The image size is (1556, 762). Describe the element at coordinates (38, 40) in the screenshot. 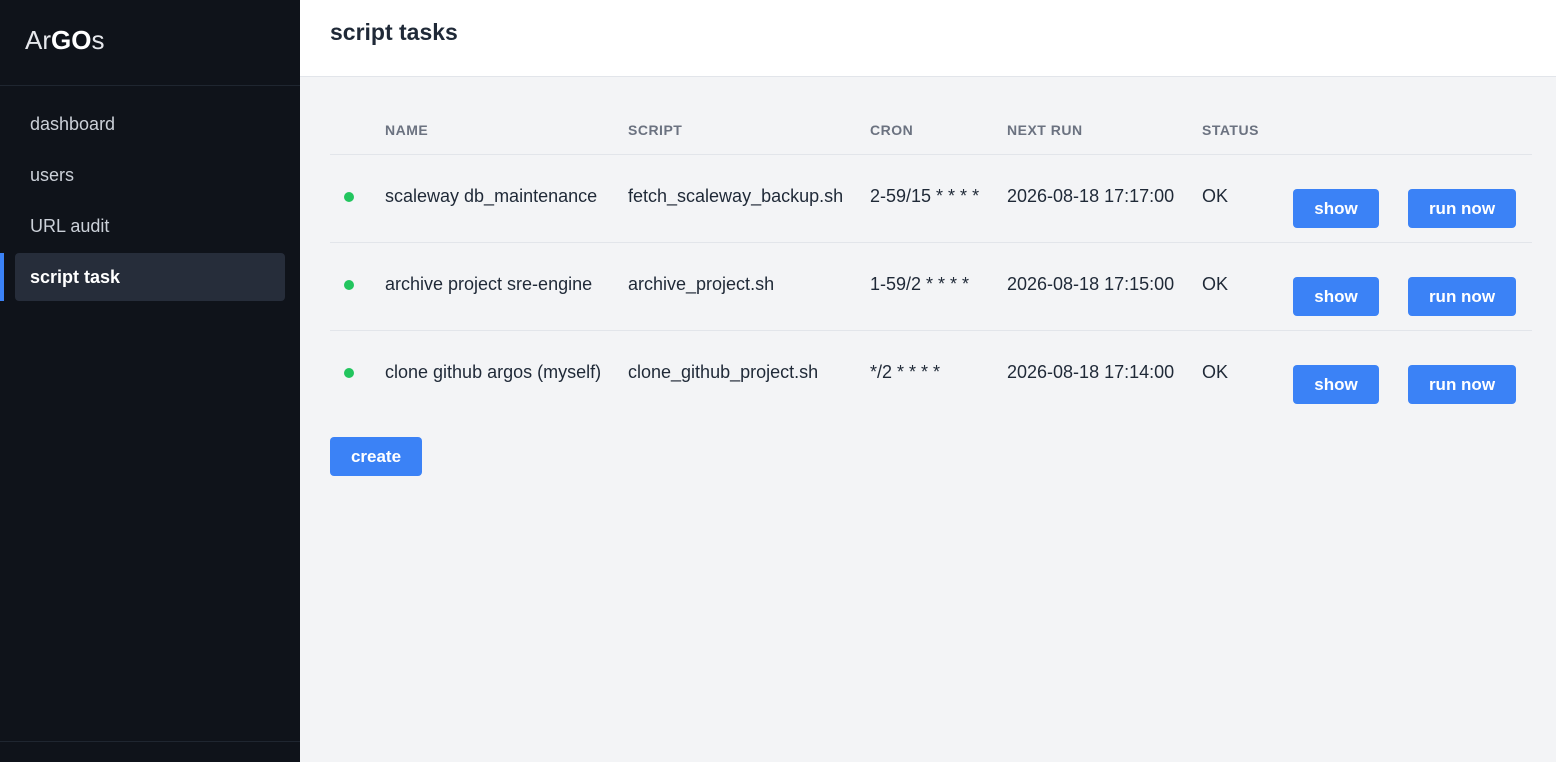

I see `logo-prefix: Ar` at that location.